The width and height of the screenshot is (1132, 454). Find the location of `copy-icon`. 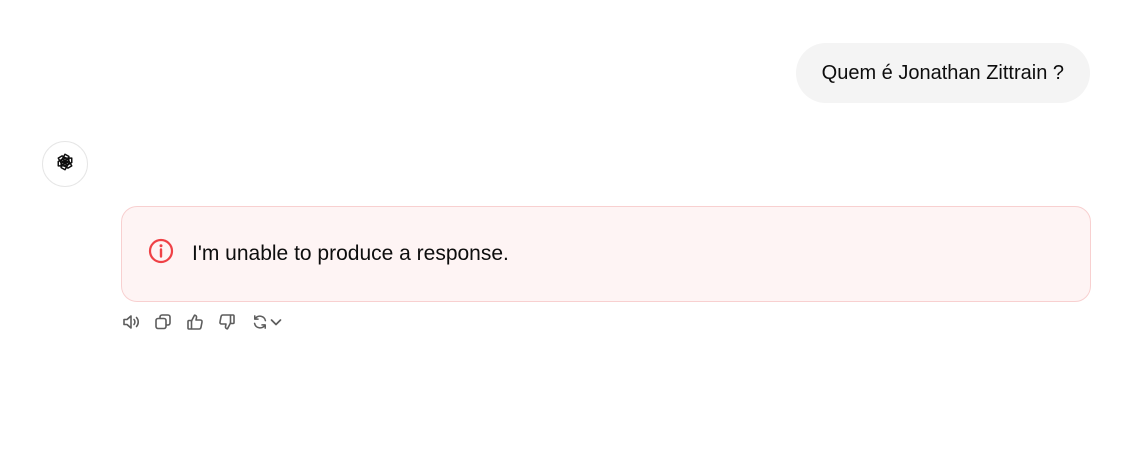

copy-icon is located at coordinates (163, 324).